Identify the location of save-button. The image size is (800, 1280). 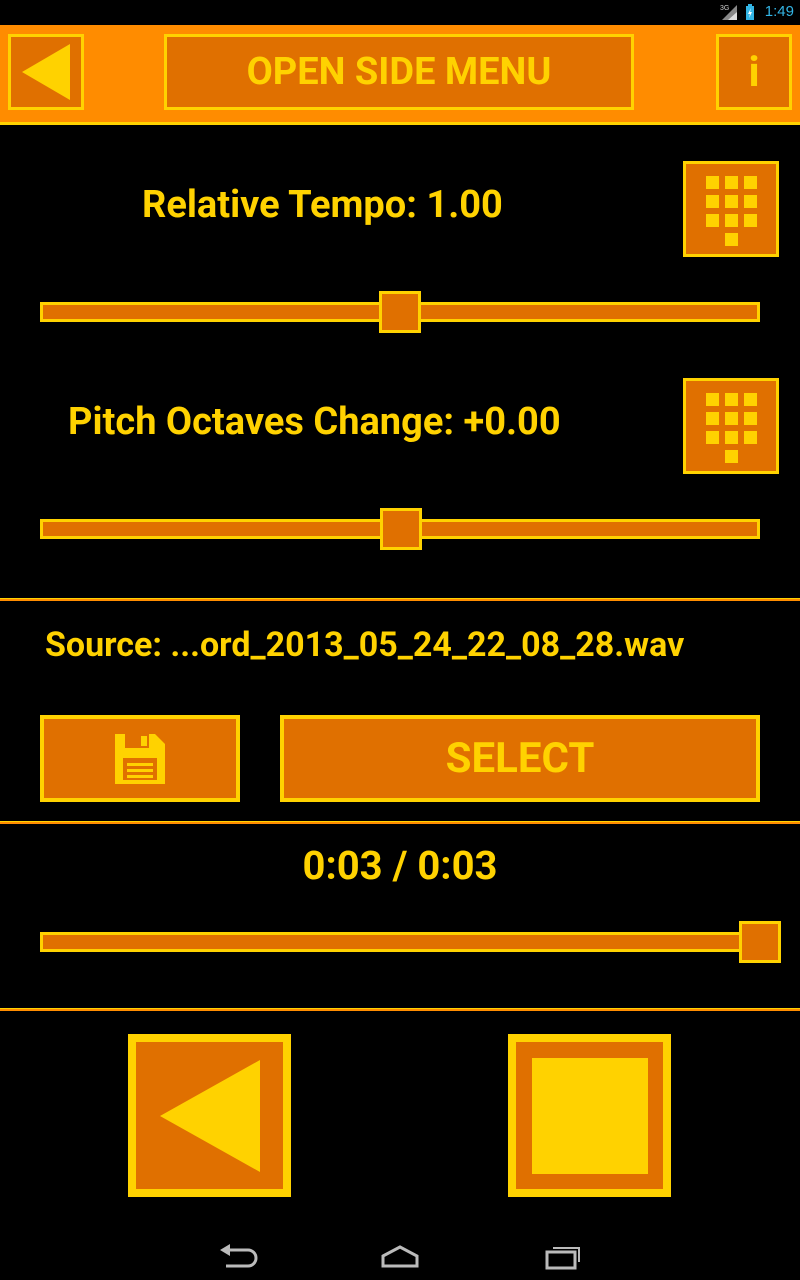
(140, 758).